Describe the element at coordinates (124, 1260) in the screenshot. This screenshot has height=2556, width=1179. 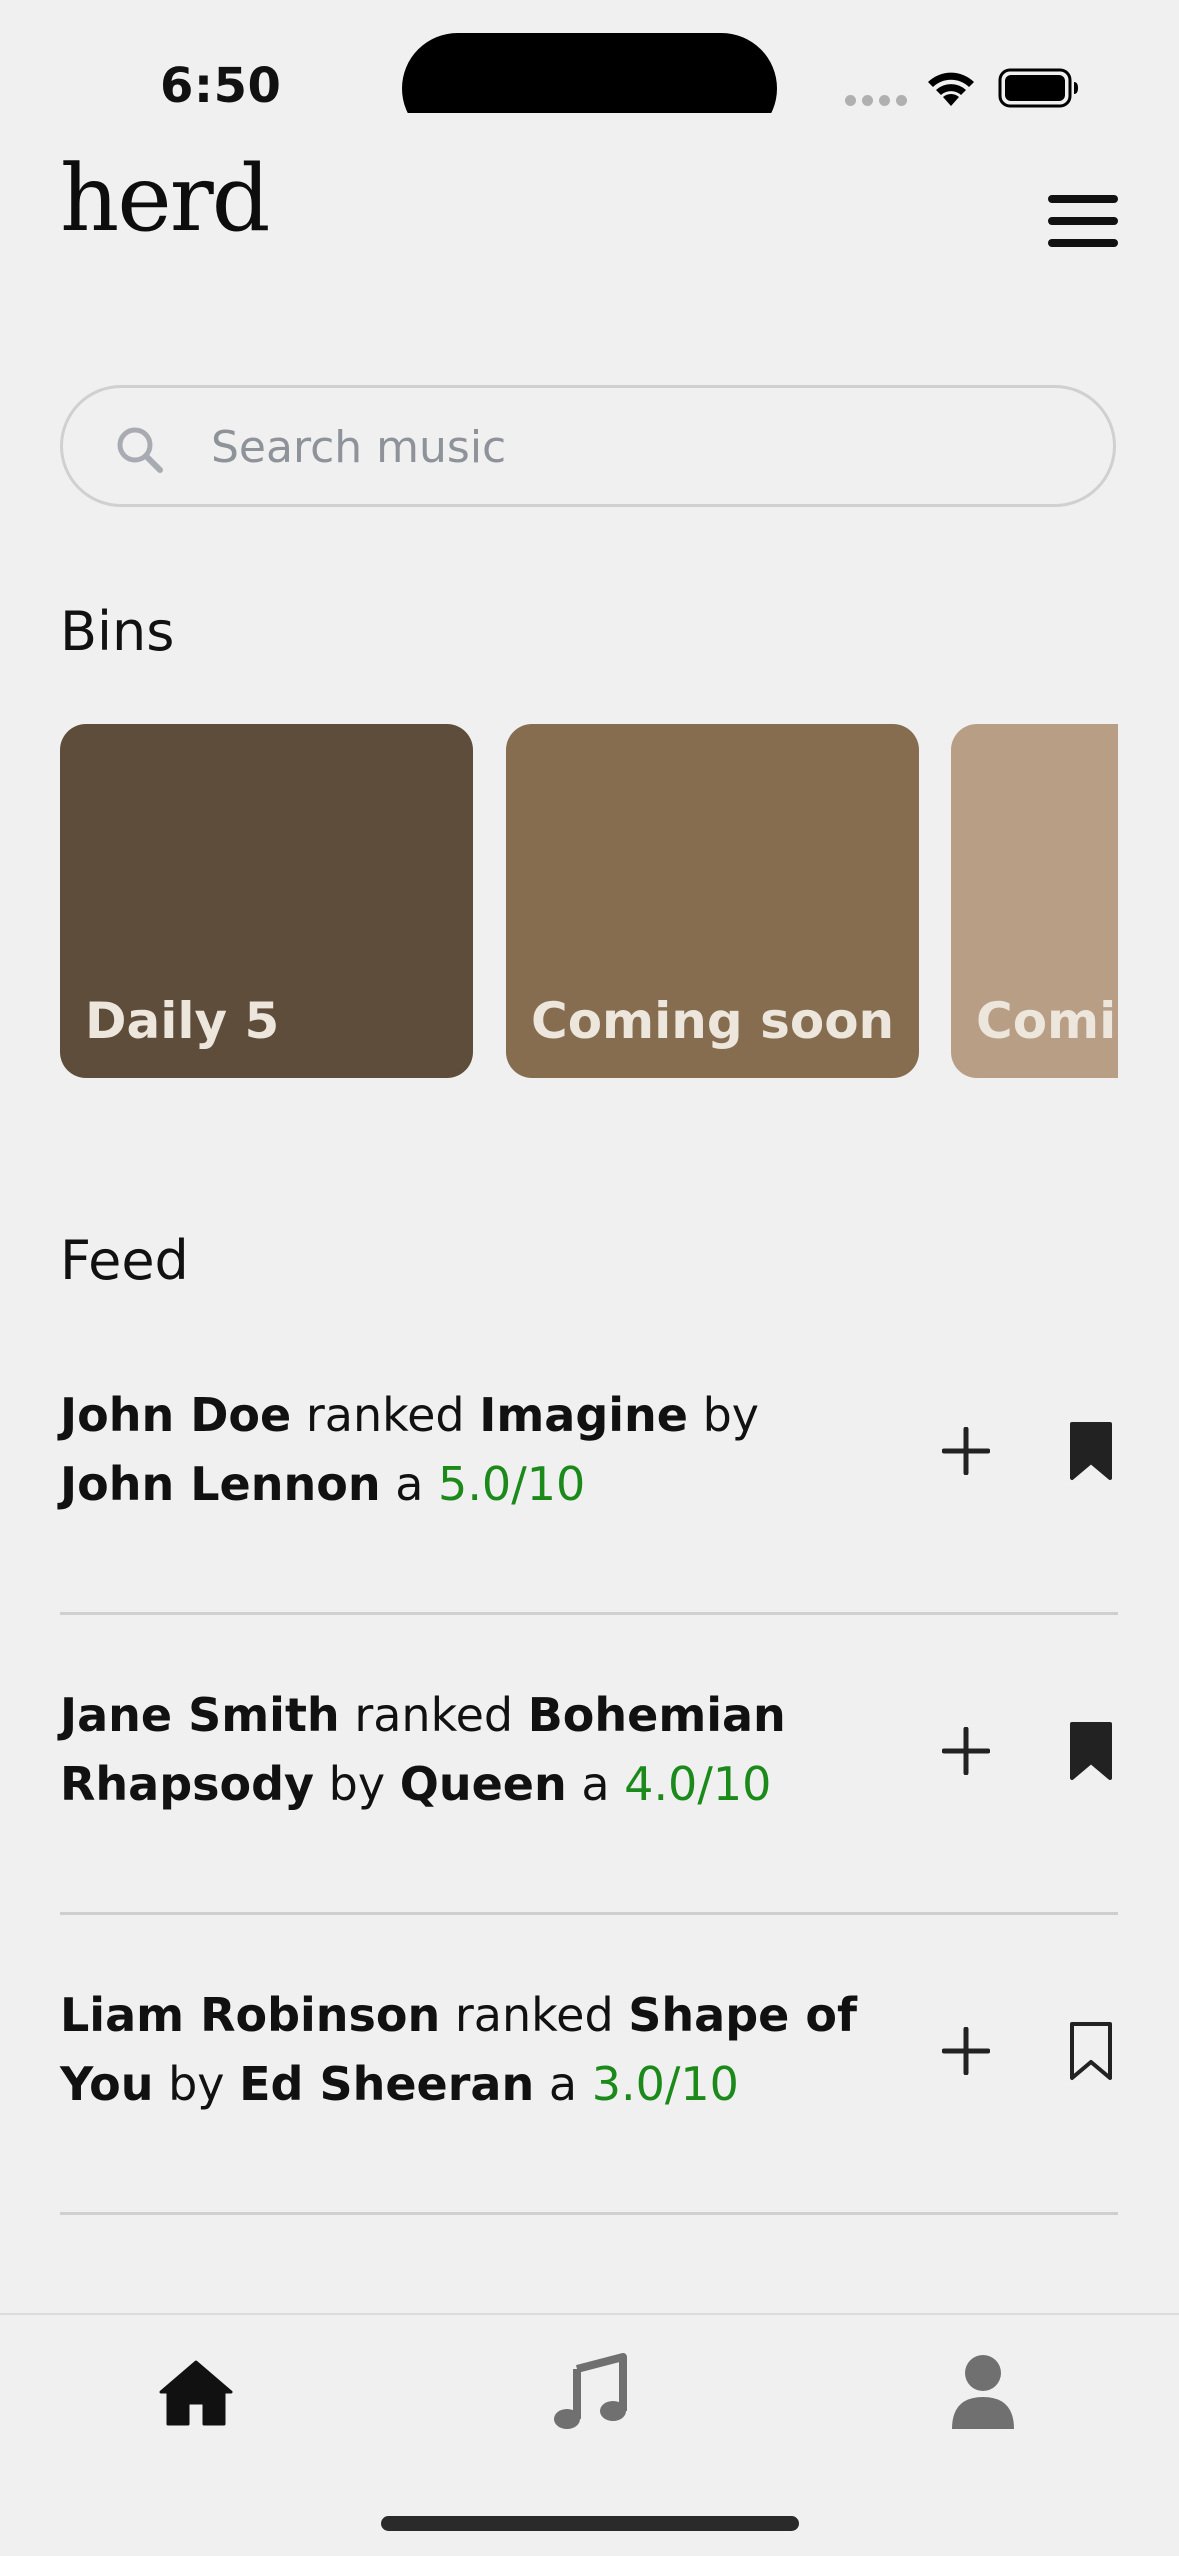
I see `feed-section-title: Feed` at that location.